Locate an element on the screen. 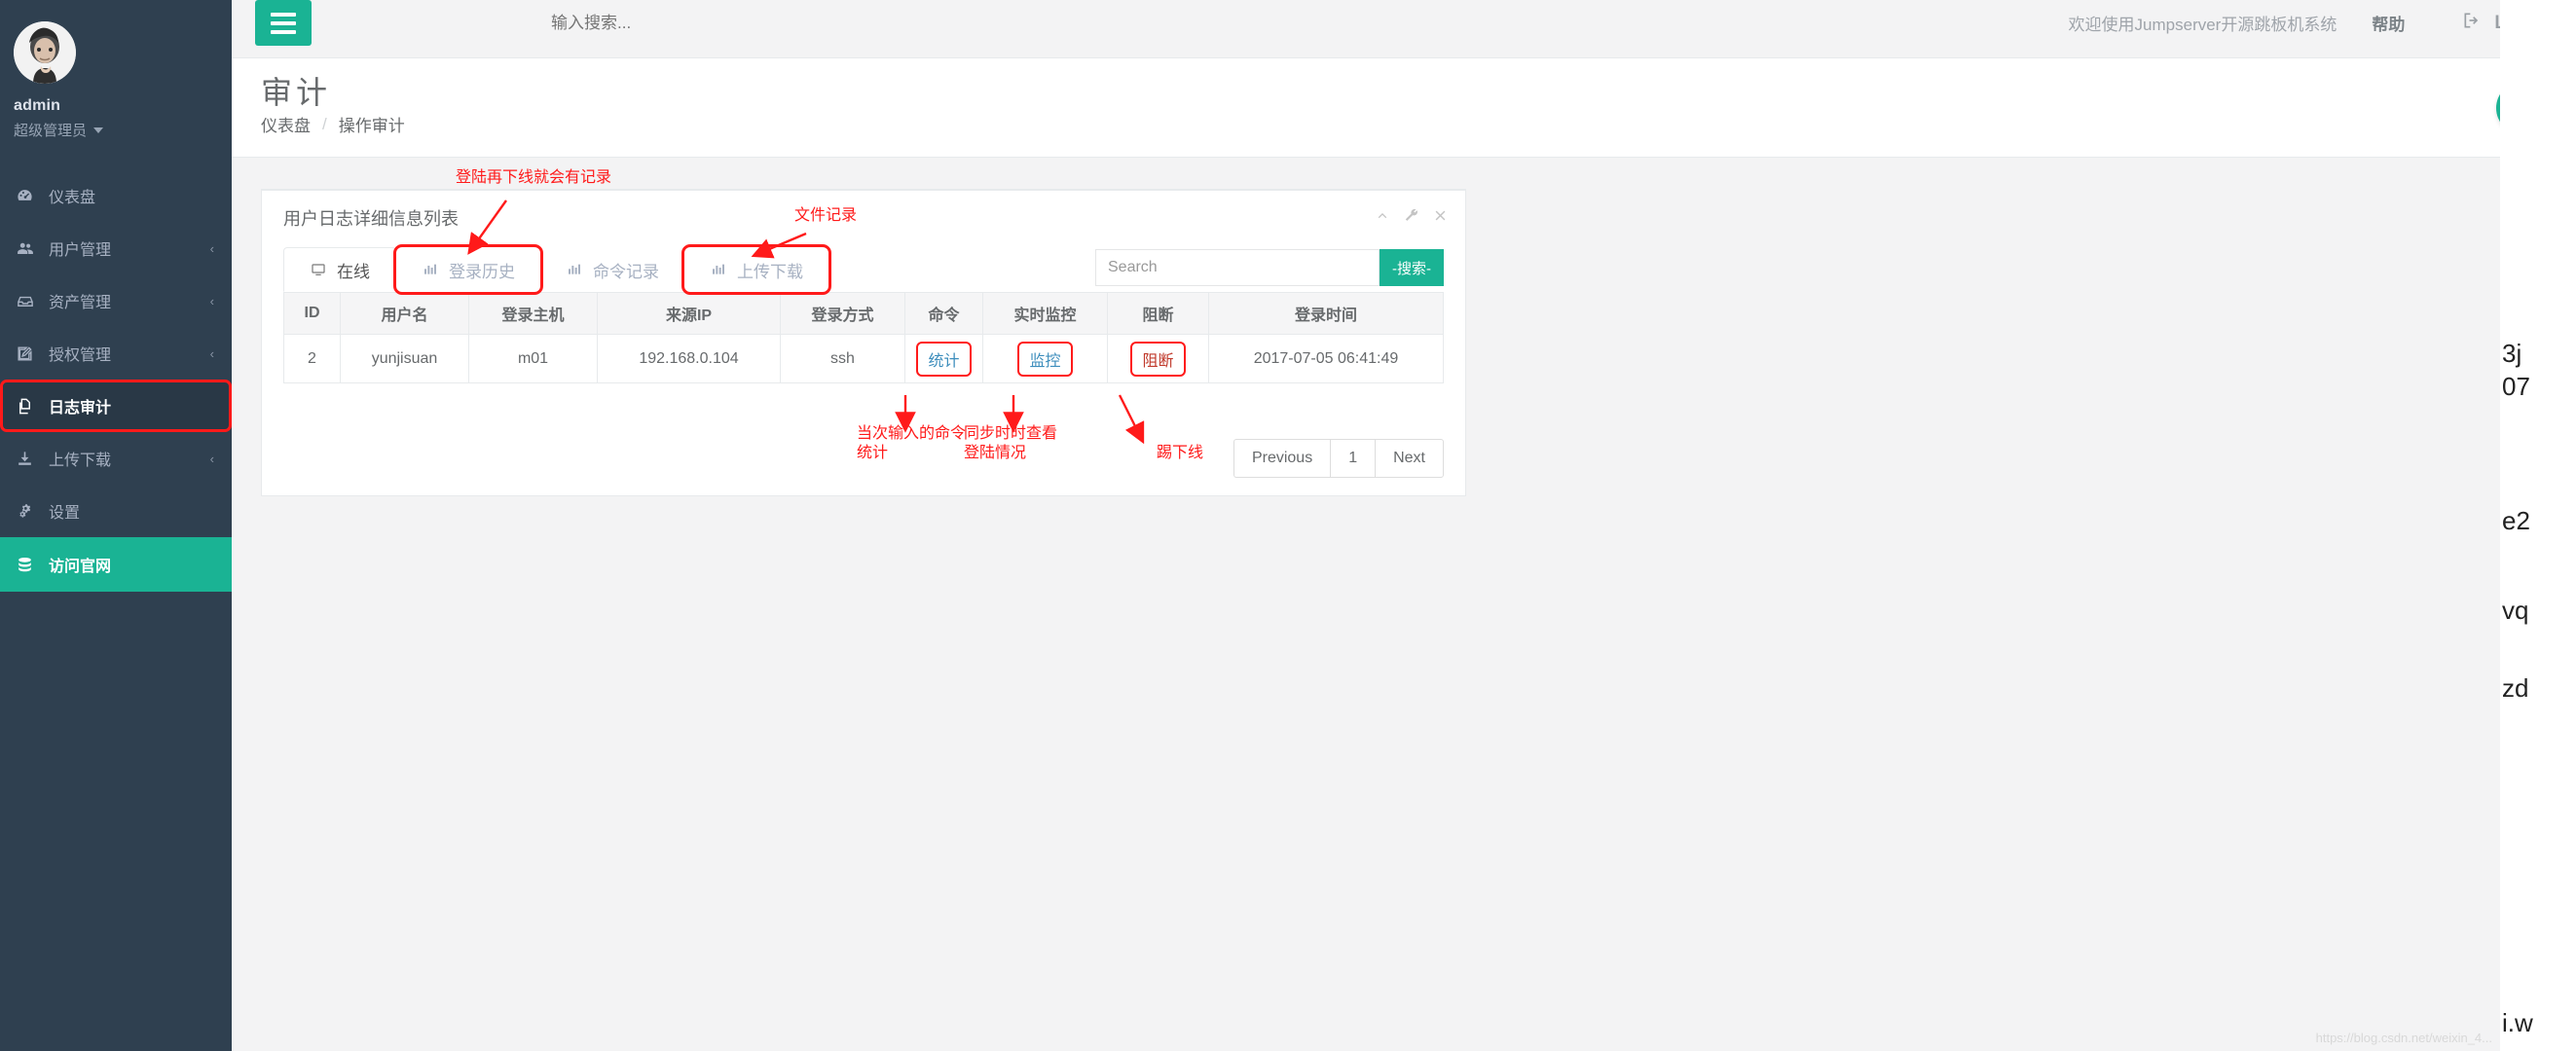 This screenshot has width=2576, height=1051. monitor-link: 监控 is located at coordinates (1045, 359).